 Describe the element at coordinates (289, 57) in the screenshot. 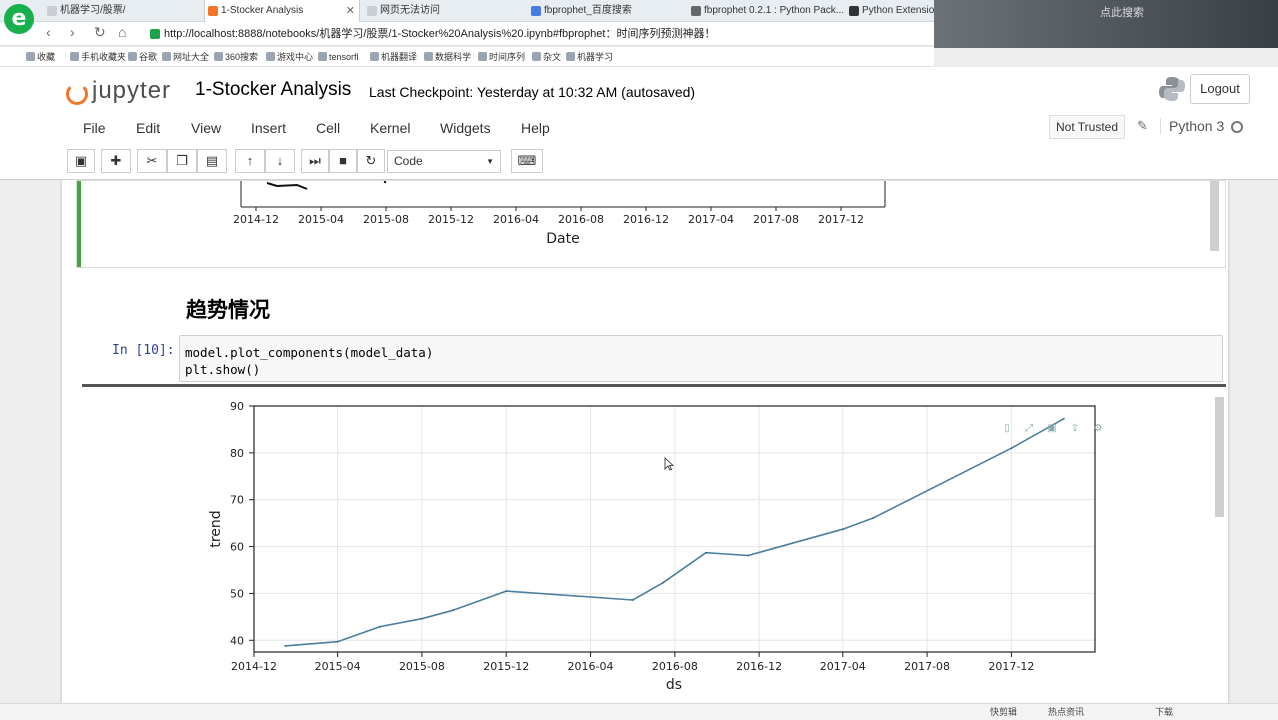

I see `bookmark-item: 游戏中心` at that location.